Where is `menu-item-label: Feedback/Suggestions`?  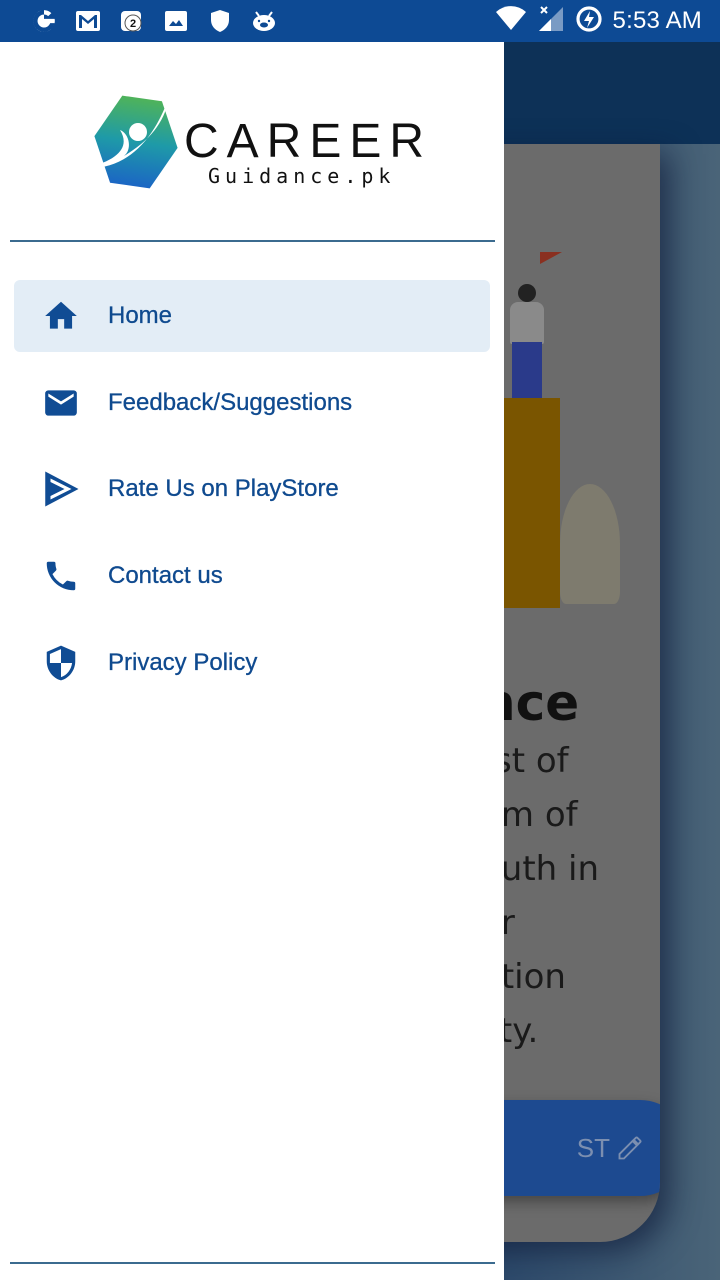
menu-item-label: Feedback/Suggestions is located at coordinates (230, 402).